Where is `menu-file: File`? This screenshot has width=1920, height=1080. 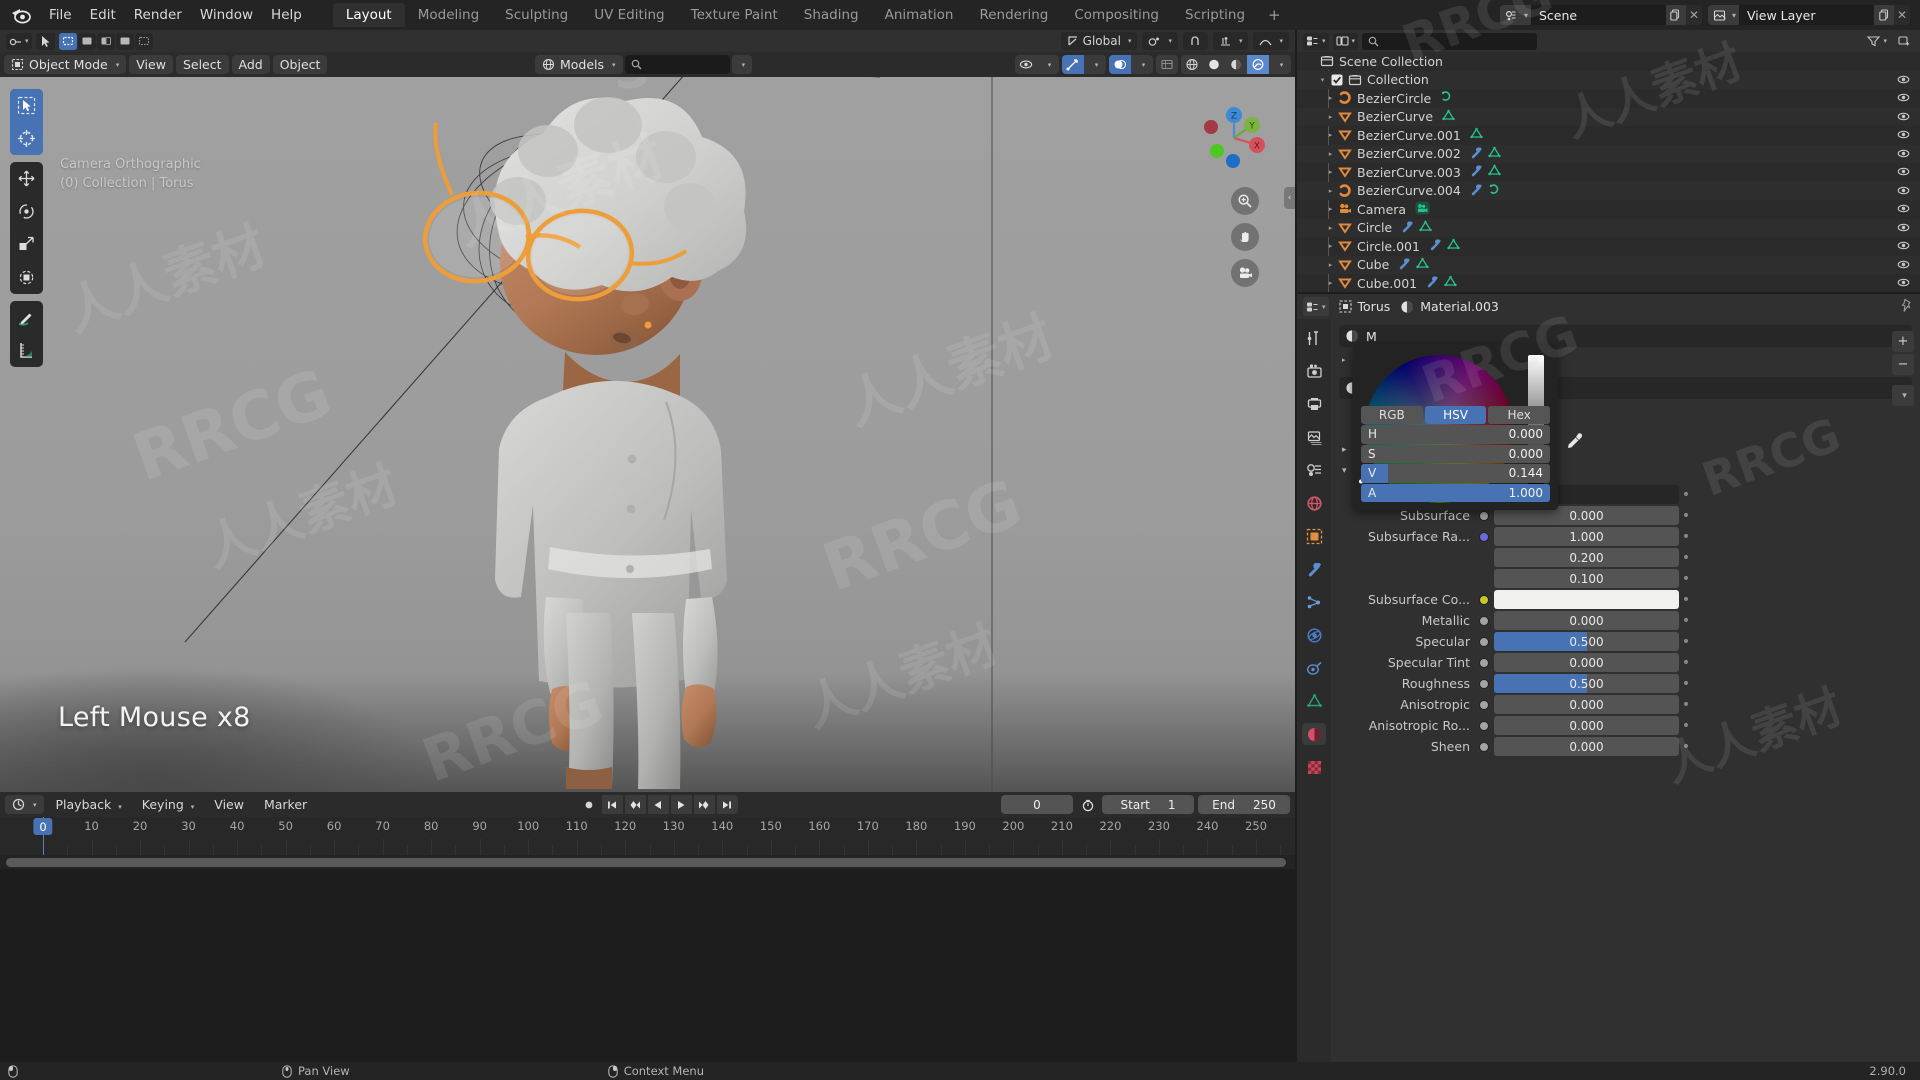
menu-file: File is located at coordinates (60, 15).